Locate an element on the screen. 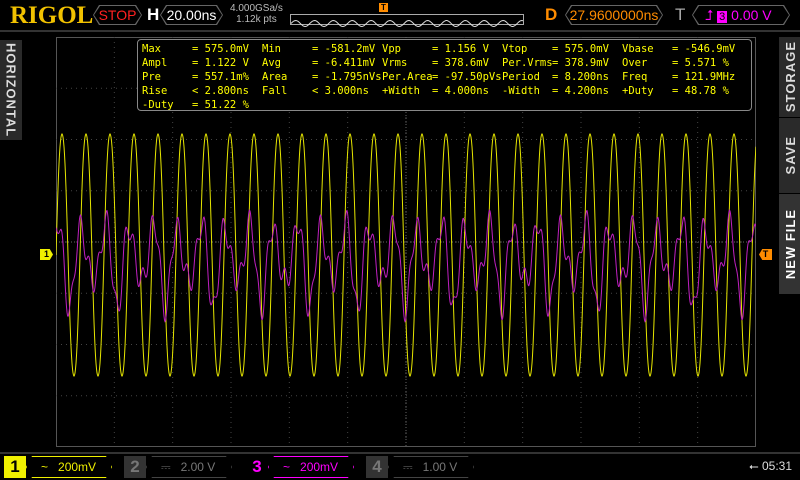 The width and height of the screenshot is (800, 480). clock: 05:31 is located at coordinates (776, 466).